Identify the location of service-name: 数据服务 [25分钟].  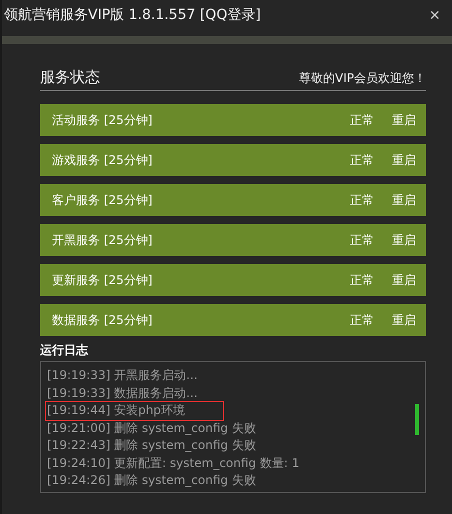
(103, 320).